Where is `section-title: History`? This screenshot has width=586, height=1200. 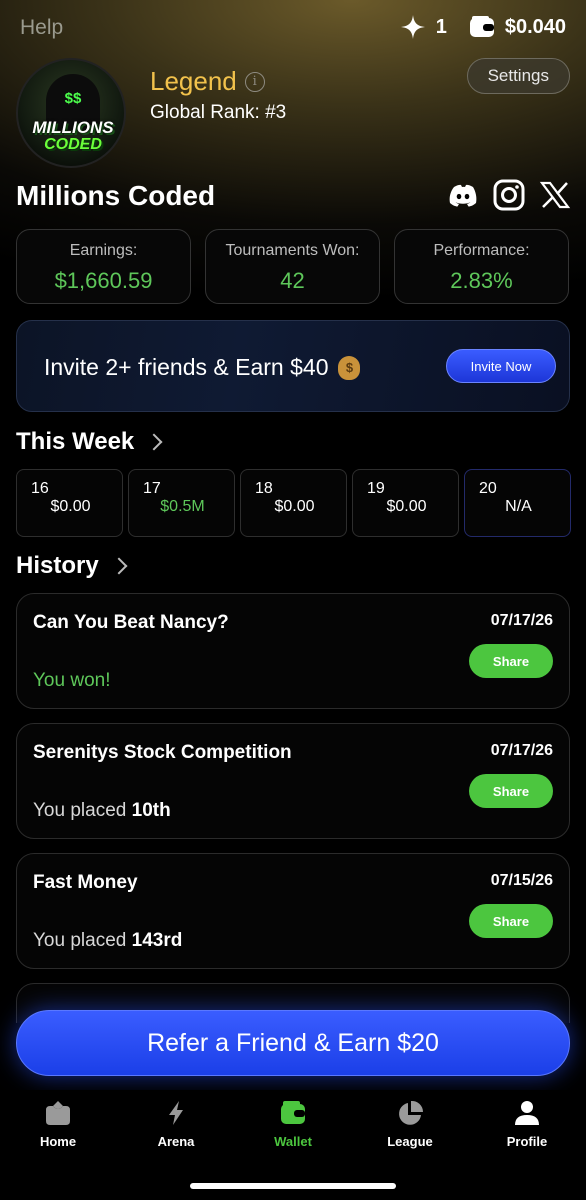
section-title: History is located at coordinates (57, 565).